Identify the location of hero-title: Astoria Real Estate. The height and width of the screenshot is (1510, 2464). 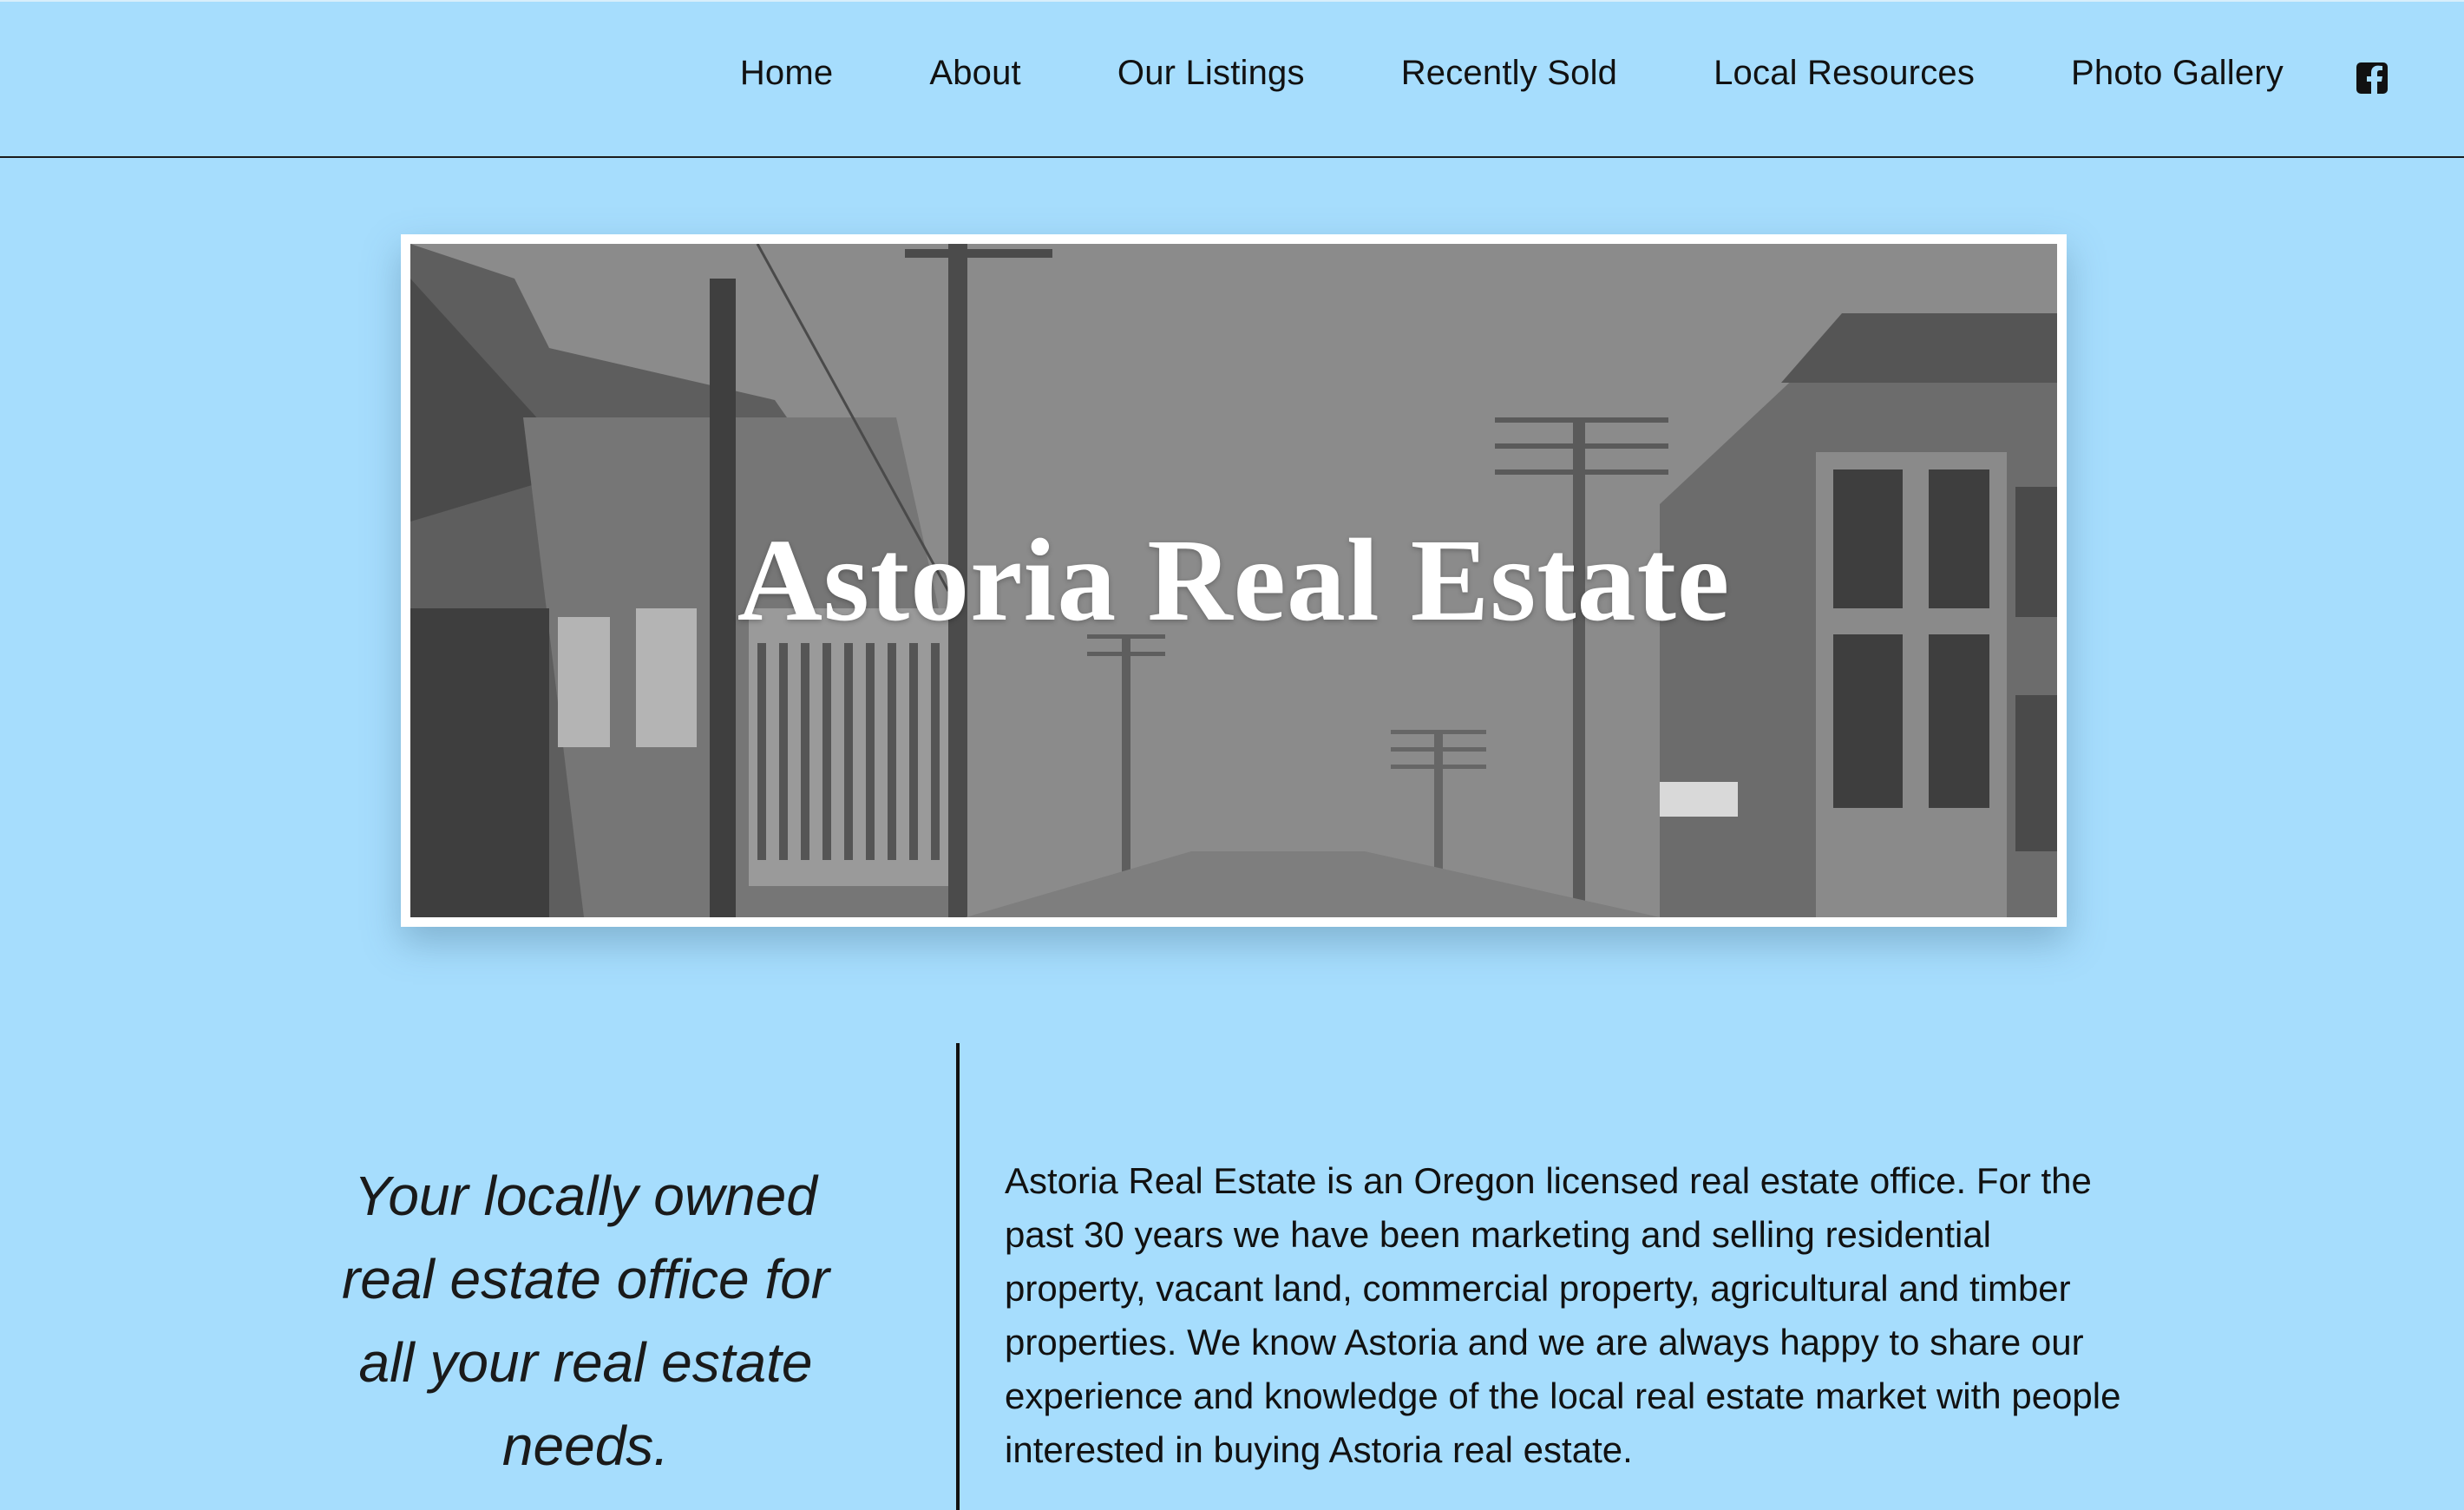
(1234, 580).